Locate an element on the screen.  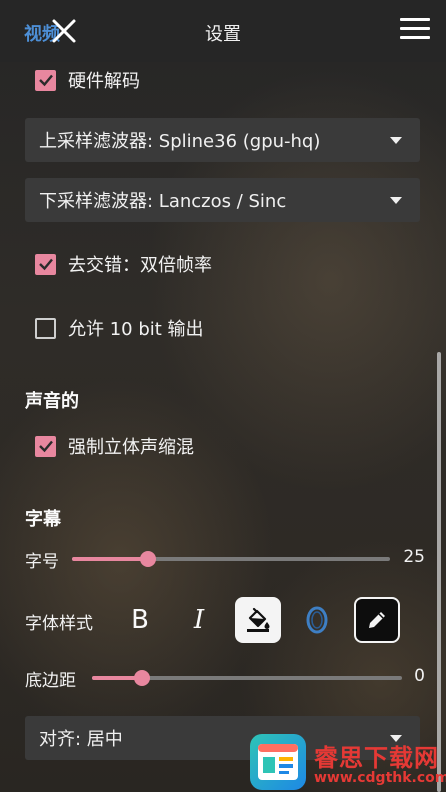
outline-button is located at coordinates (317, 620).